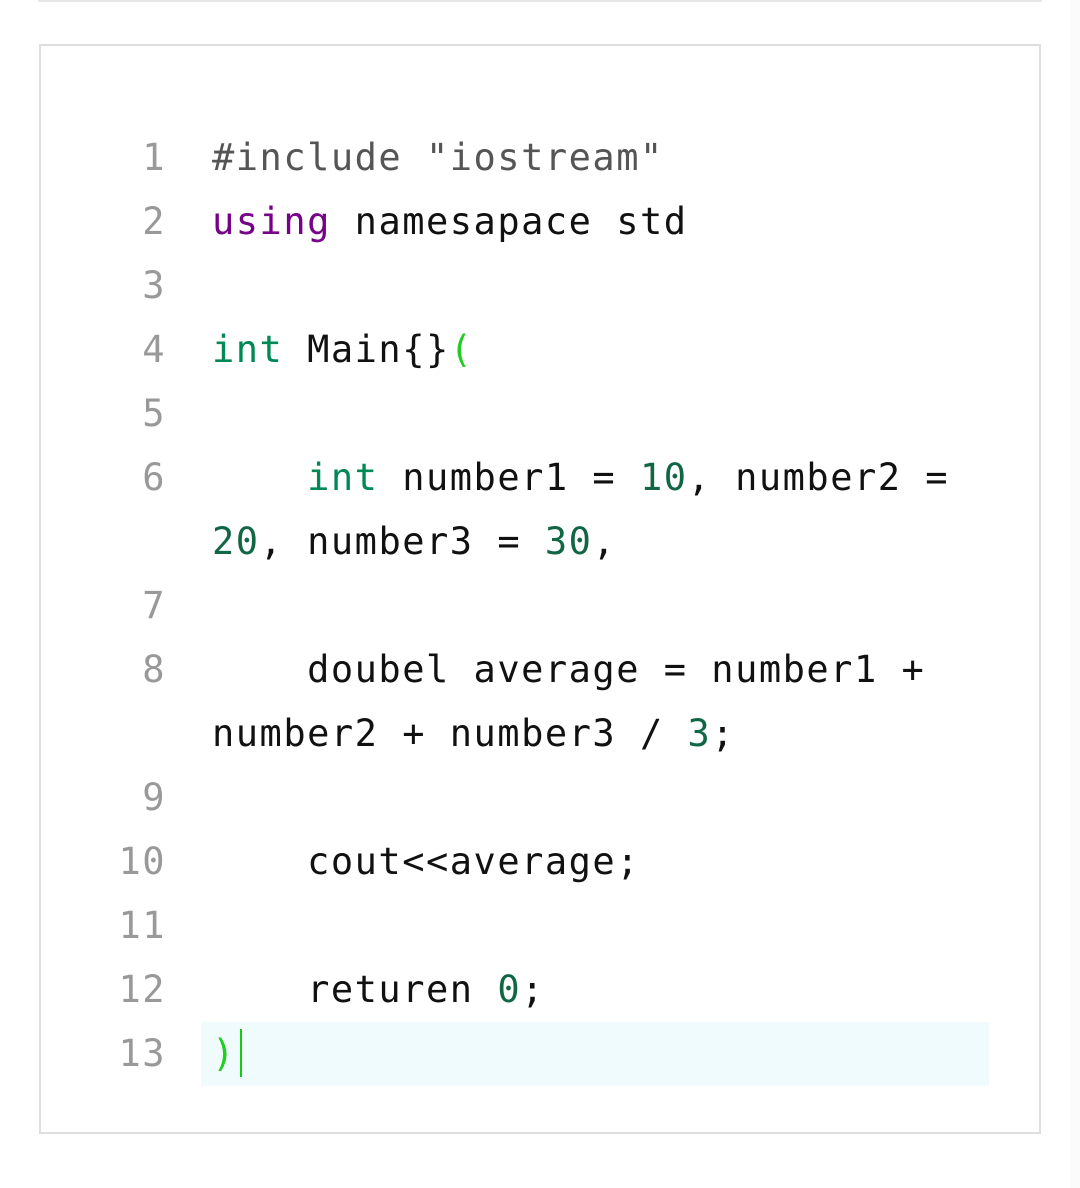 This screenshot has height=1188, width=1080. What do you see at coordinates (699, 733) in the screenshot?
I see `token-number: 3` at bounding box center [699, 733].